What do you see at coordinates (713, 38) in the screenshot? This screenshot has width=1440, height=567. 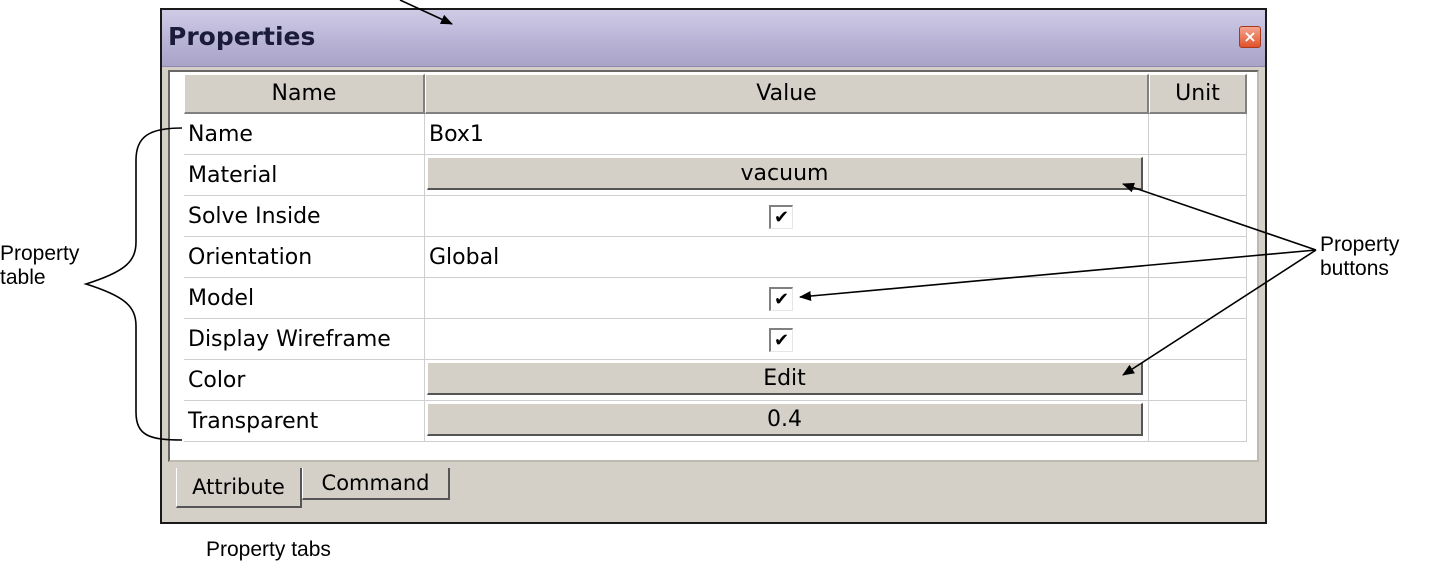 I see `title-bar: Properties ×` at bounding box center [713, 38].